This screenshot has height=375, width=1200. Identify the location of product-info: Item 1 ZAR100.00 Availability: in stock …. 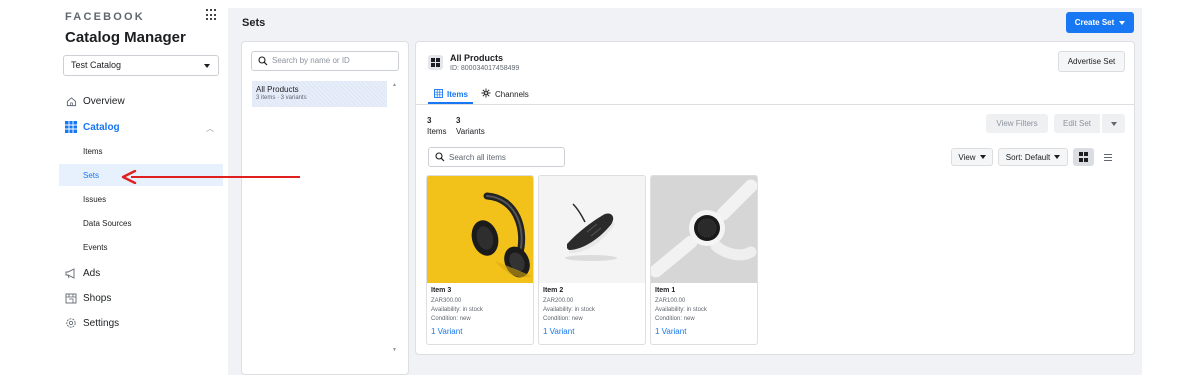
(705, 311).